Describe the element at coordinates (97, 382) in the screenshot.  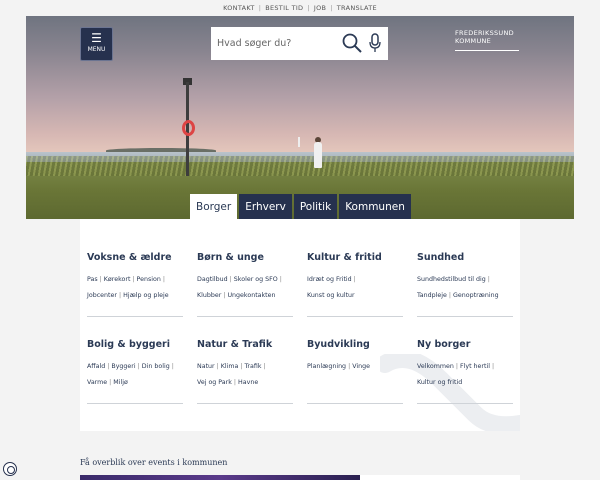
I see `link-varme: Varme` at that location.